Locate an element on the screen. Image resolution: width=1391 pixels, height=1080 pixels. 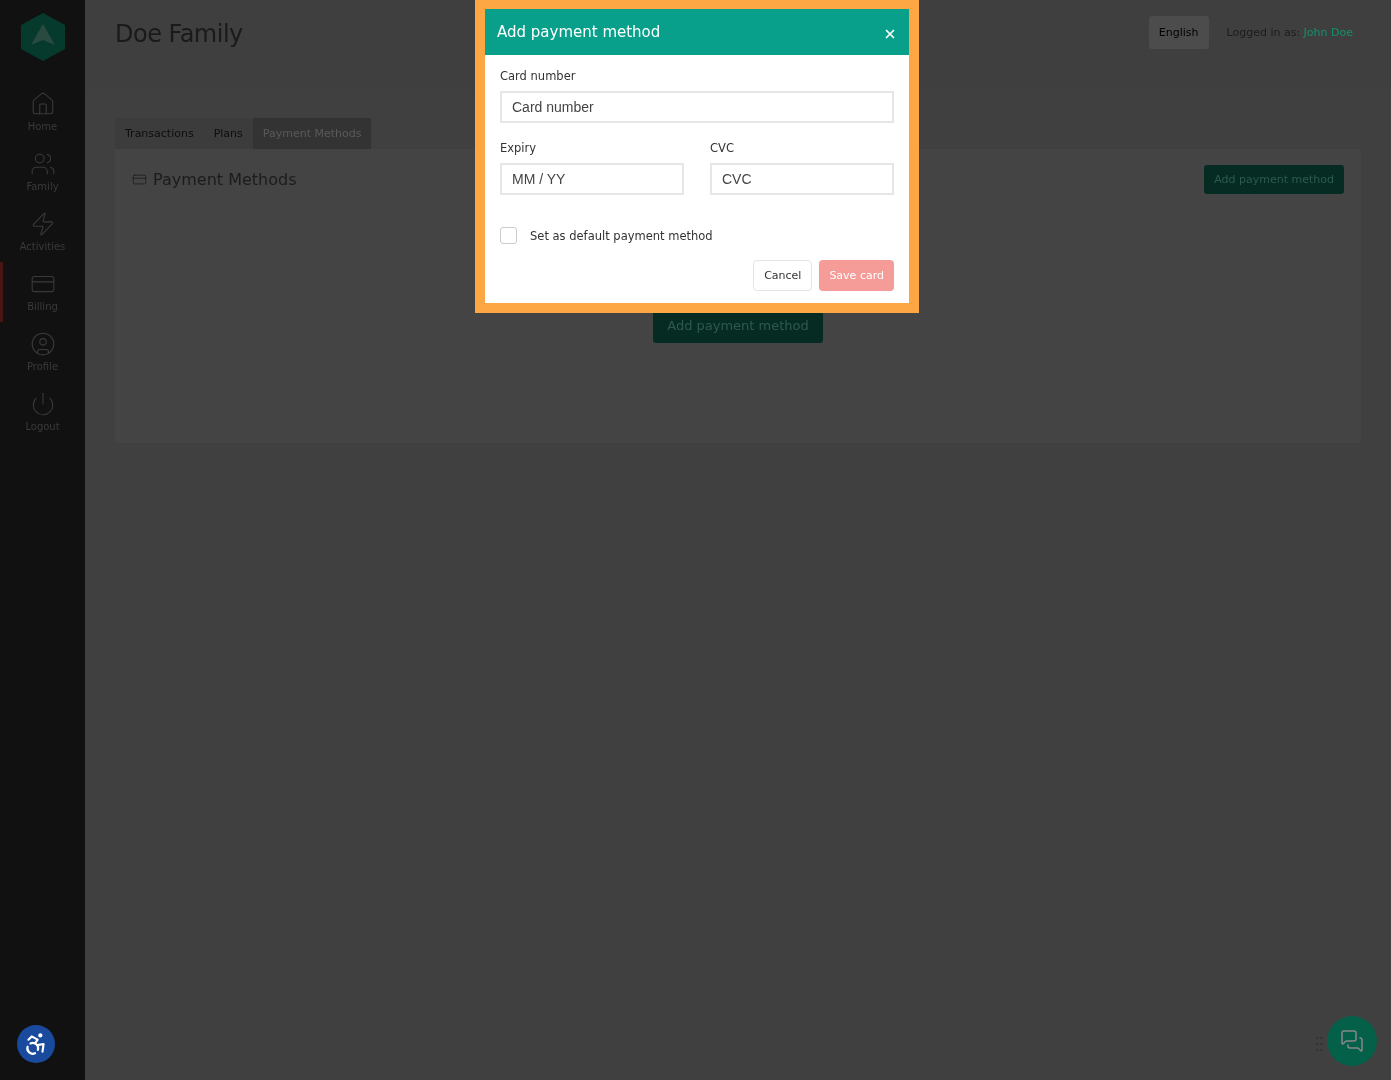
card-number-field: Card number is located at coordinates (697, 107).